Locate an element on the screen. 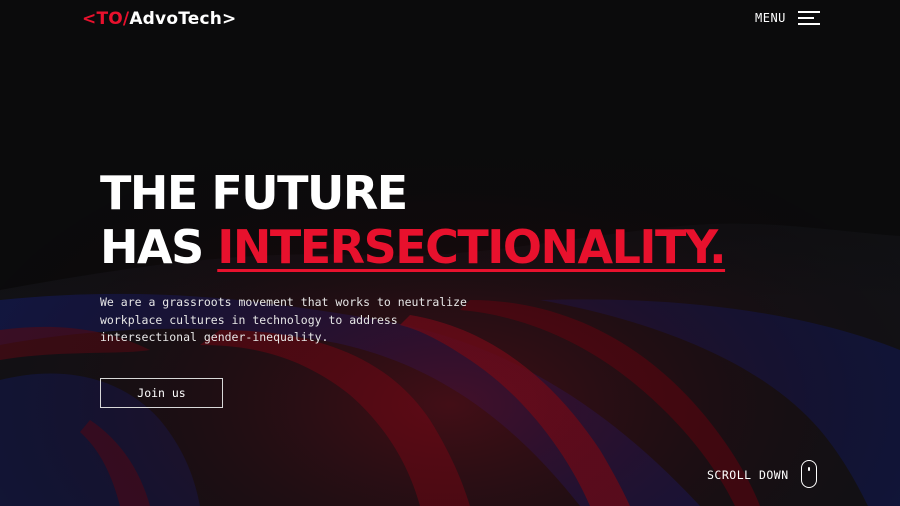 This screenshot has height=506, width=900. headline-accent: INTERSECTIONALITY. is located at coordinates (471, 247).